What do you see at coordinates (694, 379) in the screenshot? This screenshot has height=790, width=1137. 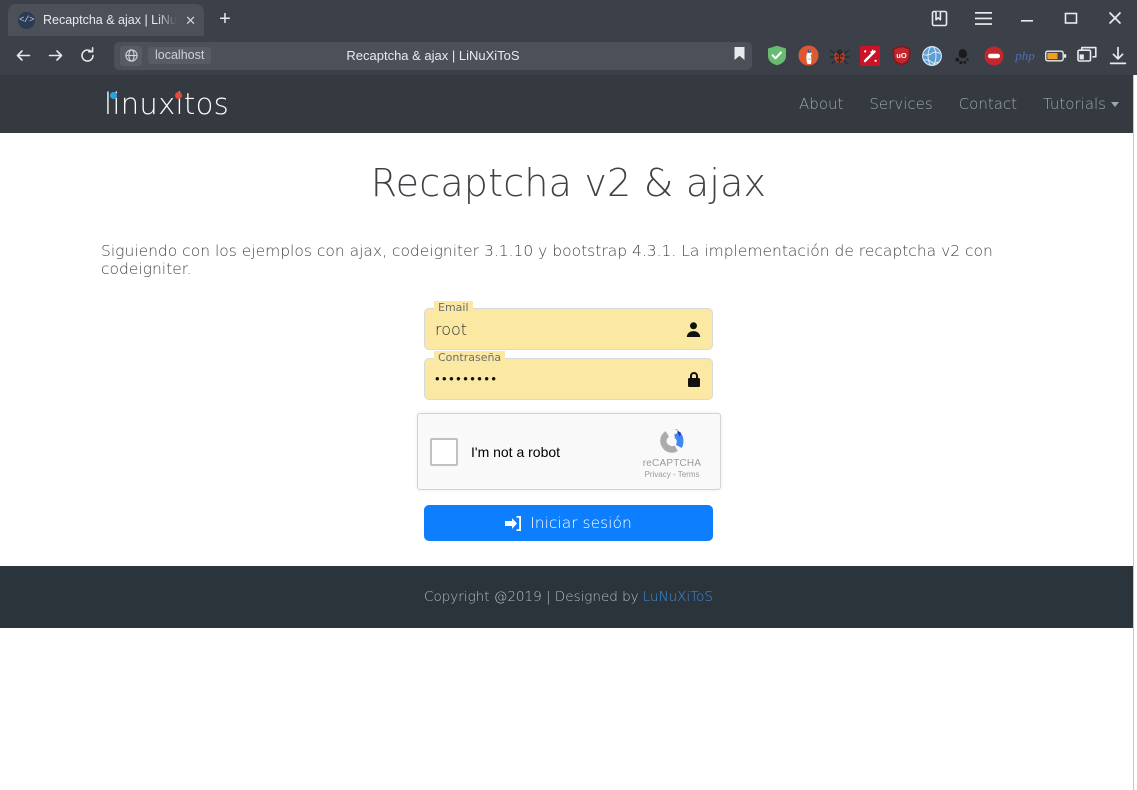 I see `lock-icon` at bounding box center [694, 379].